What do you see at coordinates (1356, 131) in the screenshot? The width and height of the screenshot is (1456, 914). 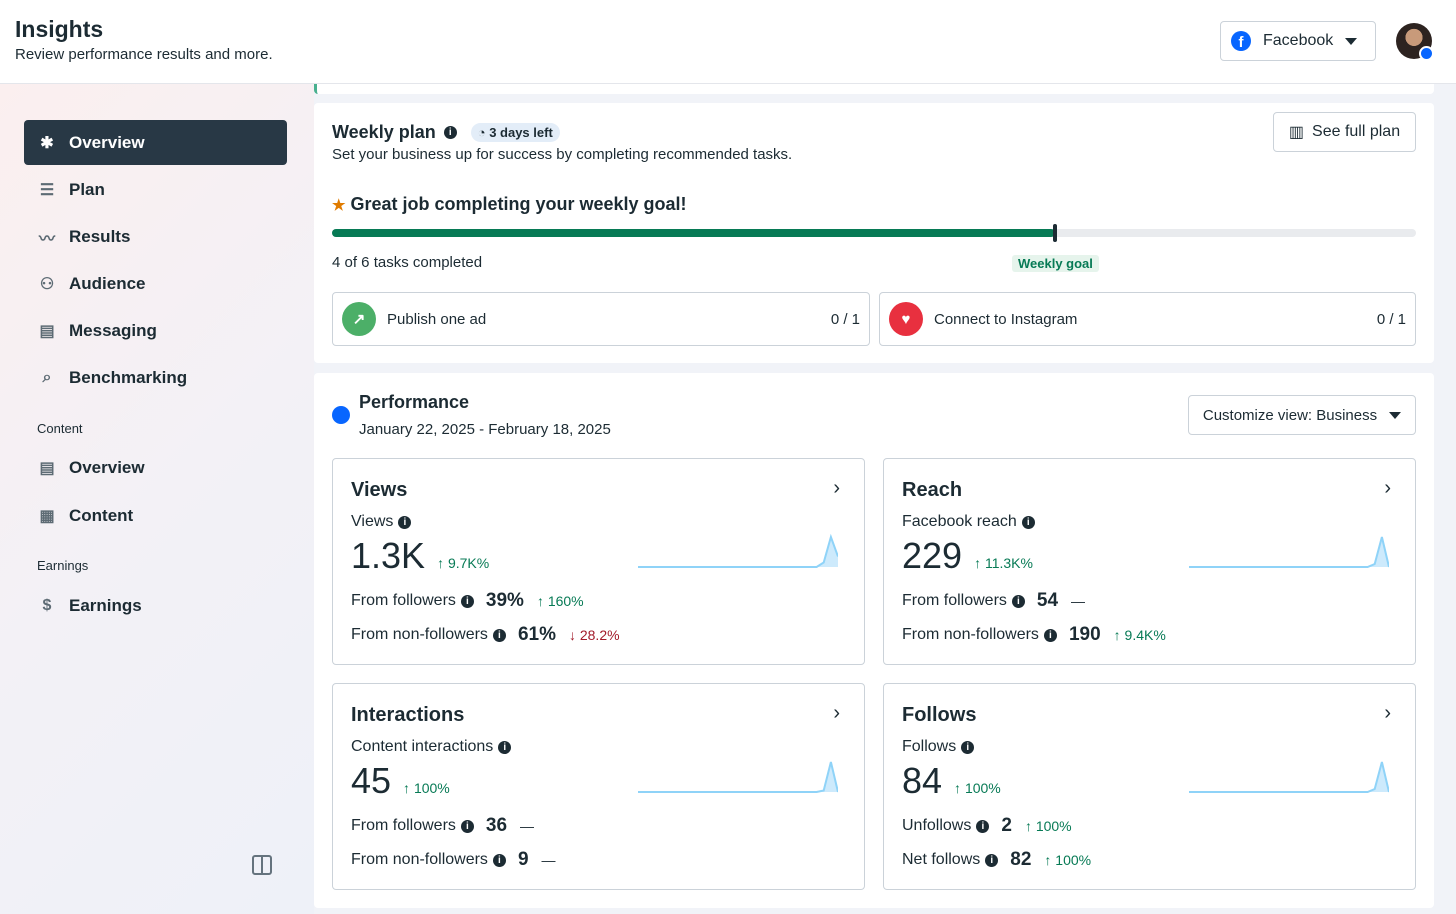 I see `see-full-plan-label: See full plan` at bounding box center [1356, 131].